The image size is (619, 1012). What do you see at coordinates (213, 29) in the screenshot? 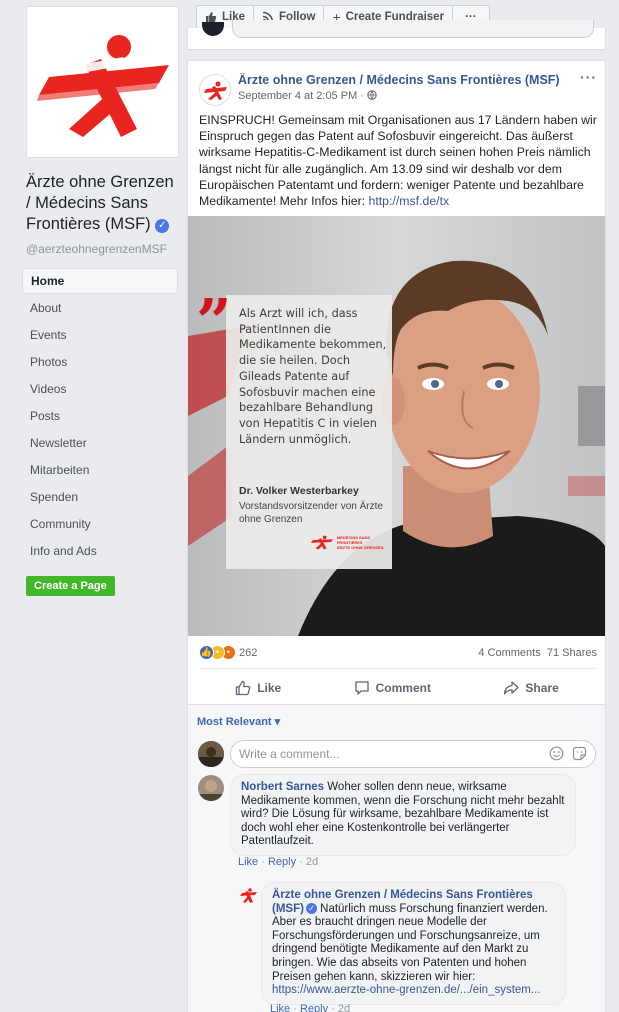
I see `avatar` at bounding box center [213, 29].